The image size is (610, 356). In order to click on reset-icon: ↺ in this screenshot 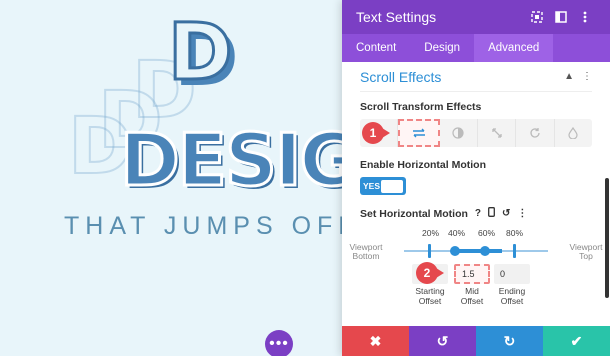, I will do `click(506, 213)`.